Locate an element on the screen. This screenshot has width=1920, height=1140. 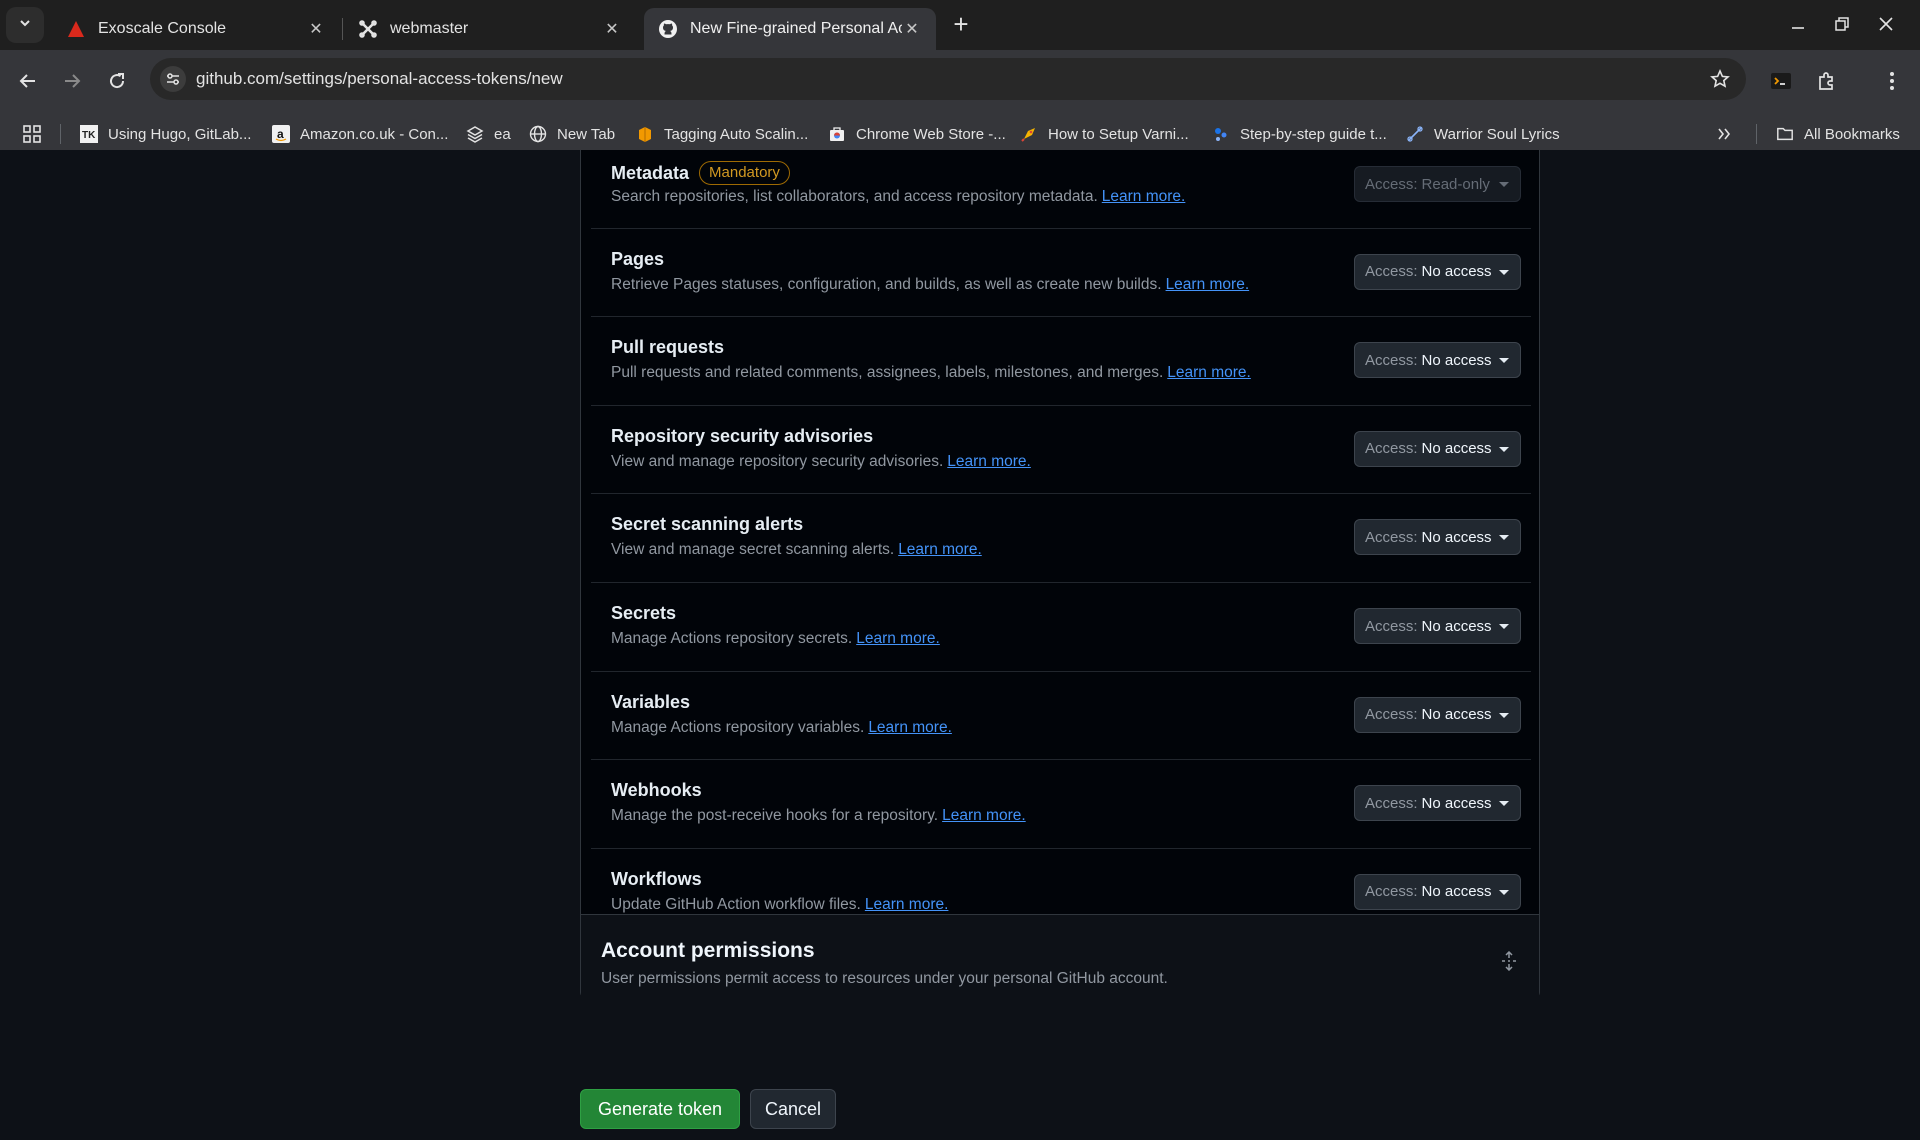
access-value: Read-only is located at coordinates (1455, 184).